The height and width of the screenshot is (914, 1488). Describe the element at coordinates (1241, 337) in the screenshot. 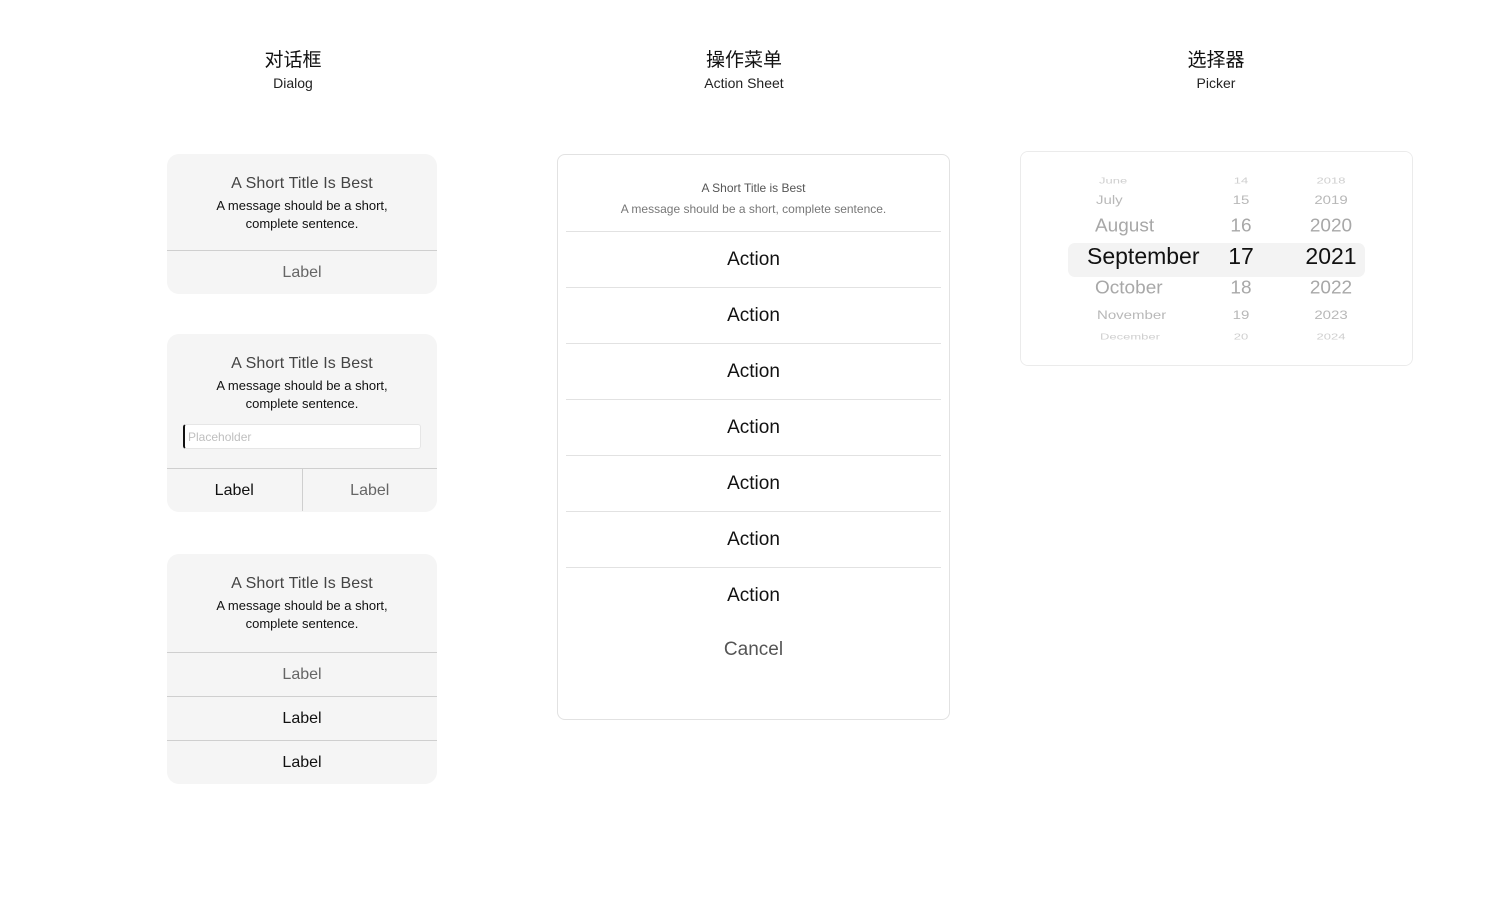

I see `picker-day-option: 20` at that location.